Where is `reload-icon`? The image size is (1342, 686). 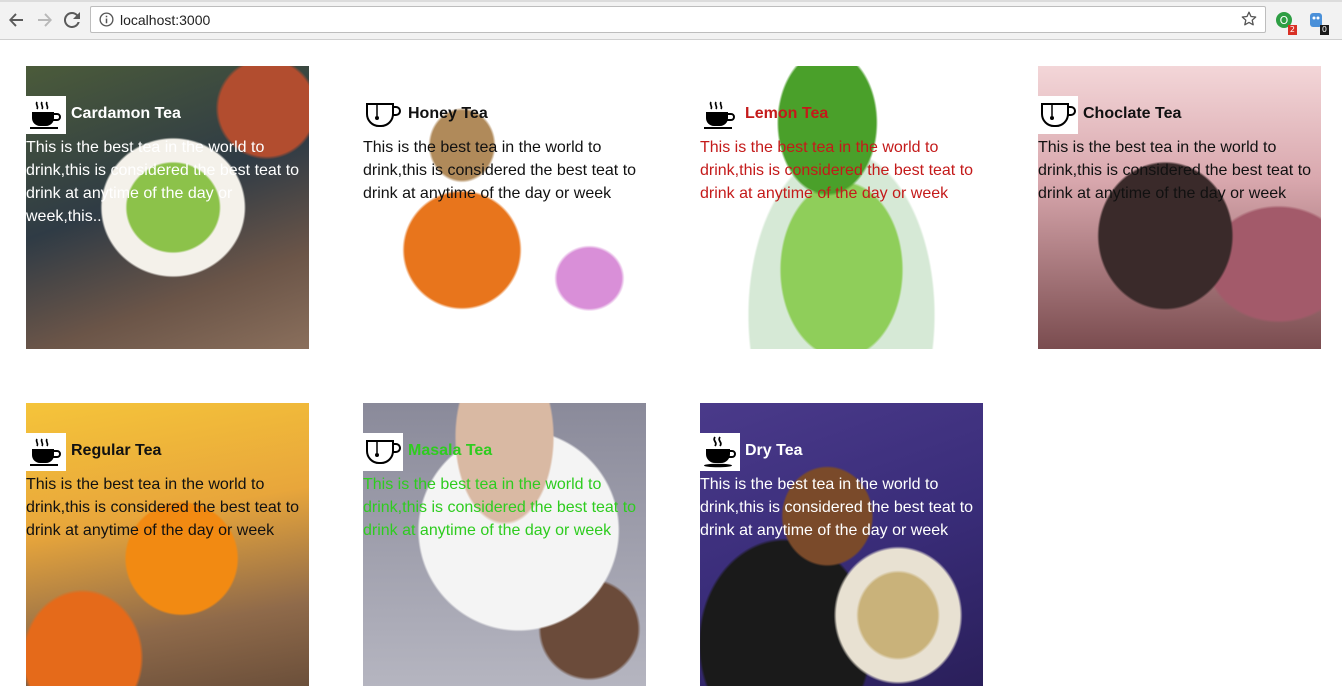 reload-icon is located at coordinates (72, 20).